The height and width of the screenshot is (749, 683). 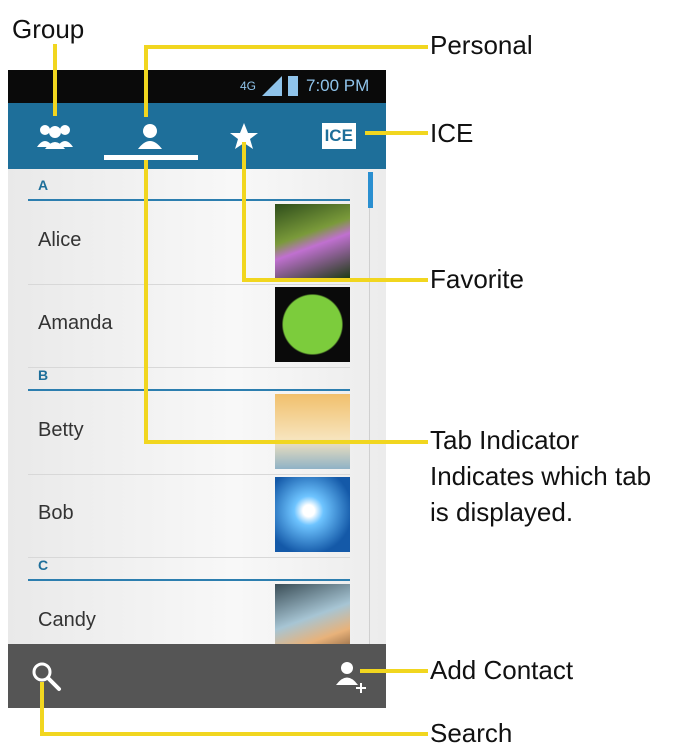 What do you see at coordinates (151, 157) in the screenshot?
I see `tab-indicator` at bounding box center [151, 157].